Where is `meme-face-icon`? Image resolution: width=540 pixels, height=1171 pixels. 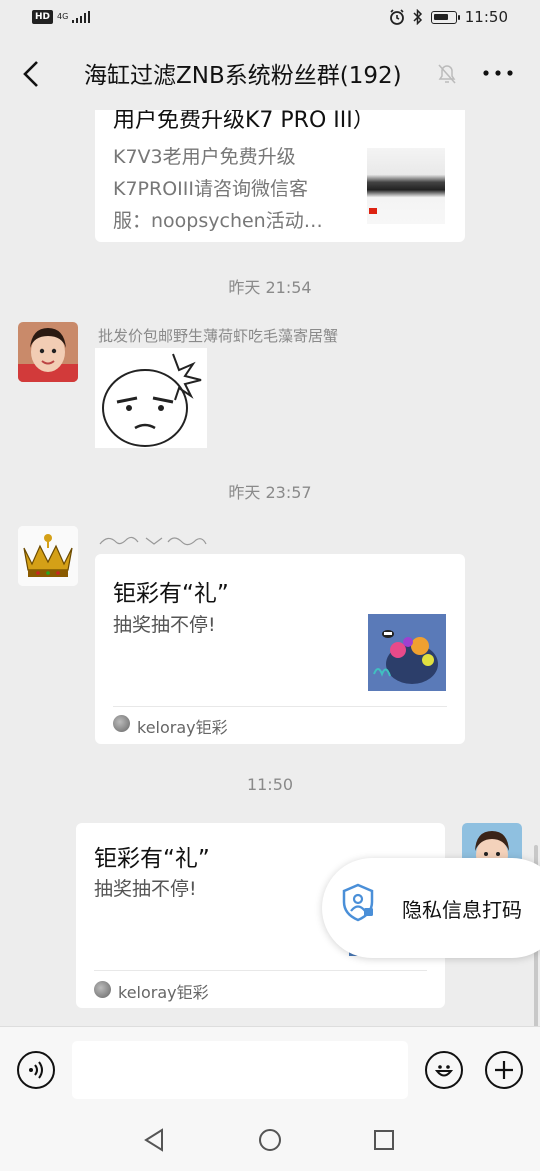
meme-face-icon is located at coordinates (152, 400).